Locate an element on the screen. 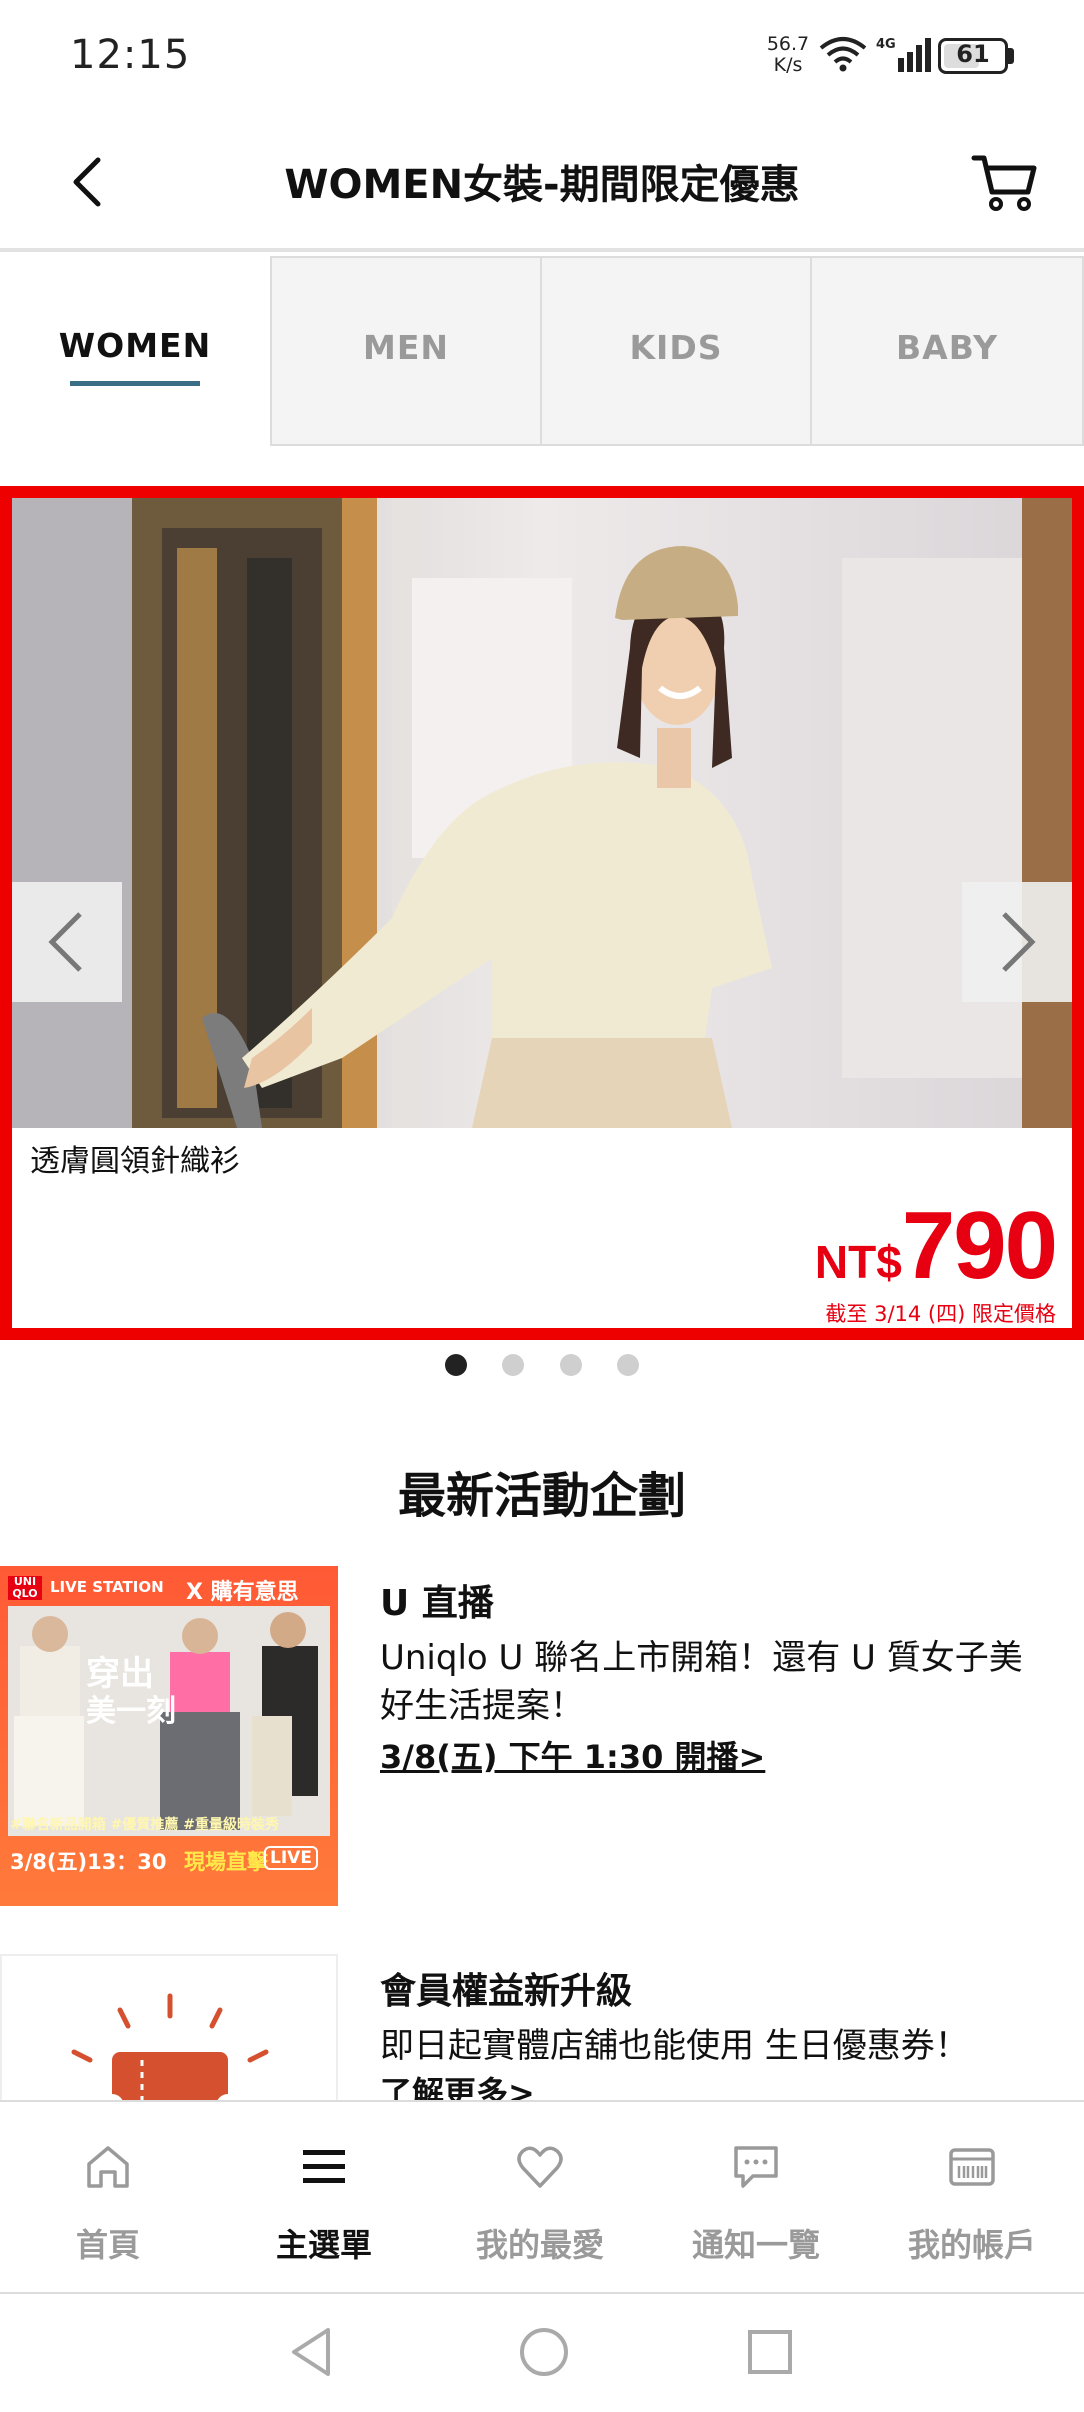  signal-4g-icon: 4G is located at coordinates (903, 54).